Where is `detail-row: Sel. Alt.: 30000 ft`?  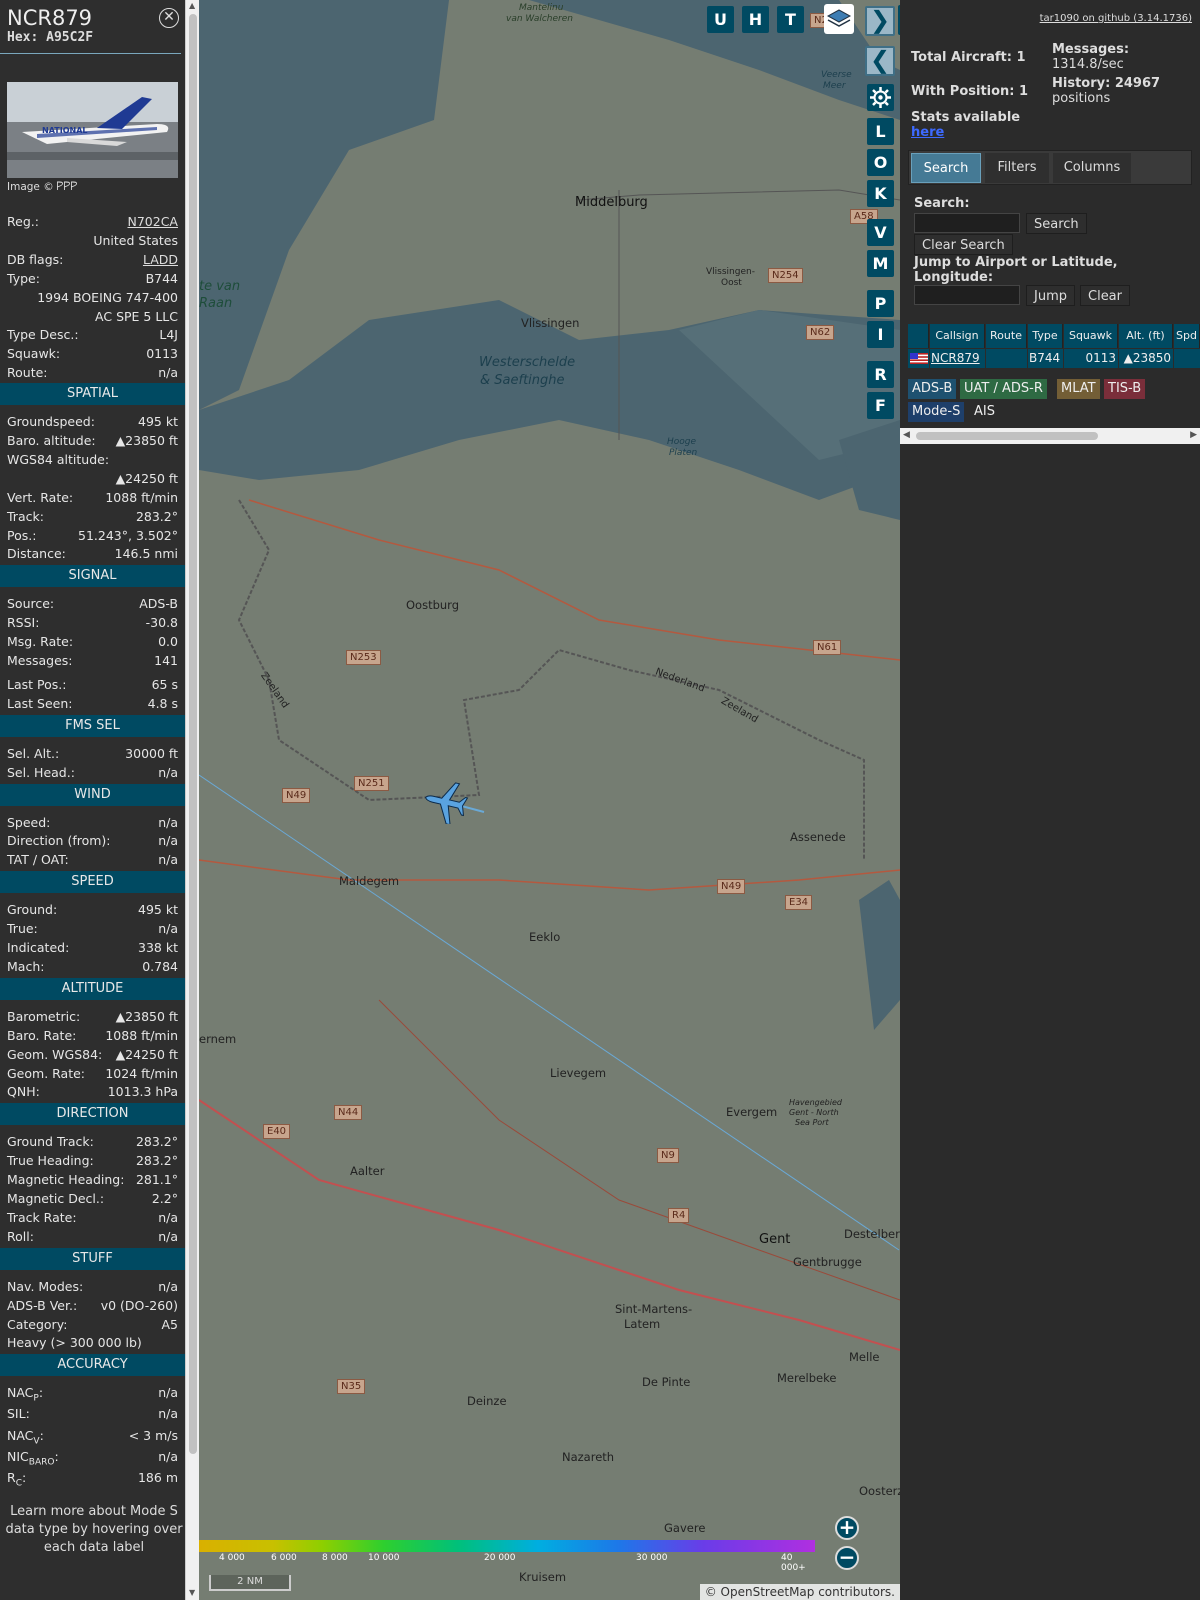 detail-row: Sel. Alt.: 30000 ft is located at coordinates (92, 753).